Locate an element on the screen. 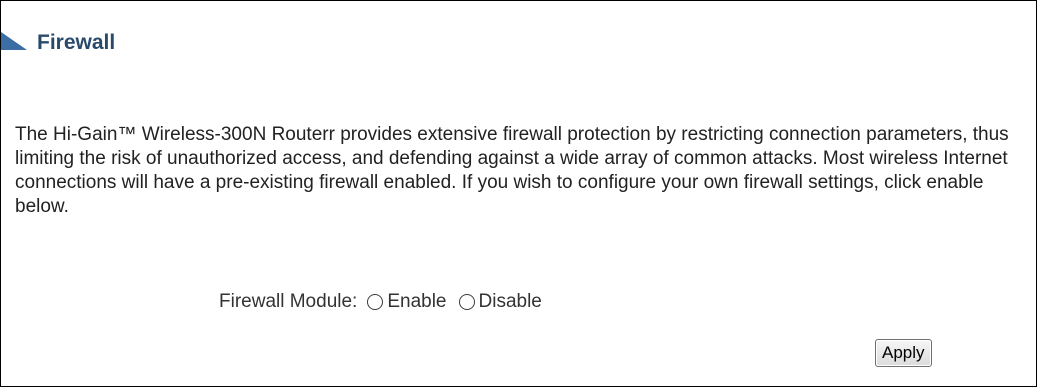 The height and width of the screenshot is (387, 1037). disable-radio-label: Disable is located at coordinates (510, 302).